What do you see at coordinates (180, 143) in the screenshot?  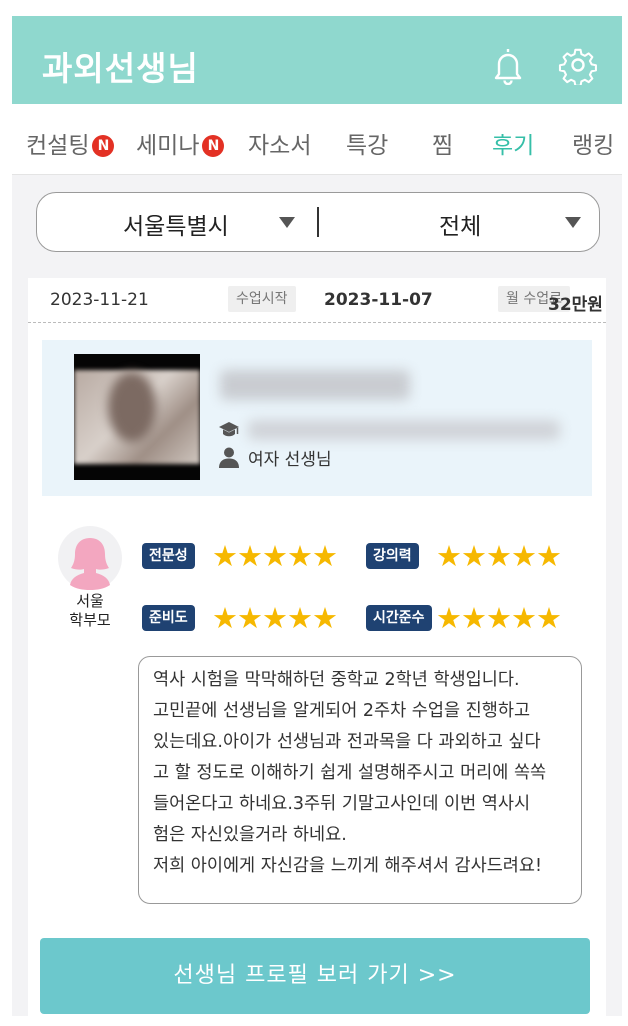 I see `tab-seminar: 세미나 N` at bounding box center [180, 143].